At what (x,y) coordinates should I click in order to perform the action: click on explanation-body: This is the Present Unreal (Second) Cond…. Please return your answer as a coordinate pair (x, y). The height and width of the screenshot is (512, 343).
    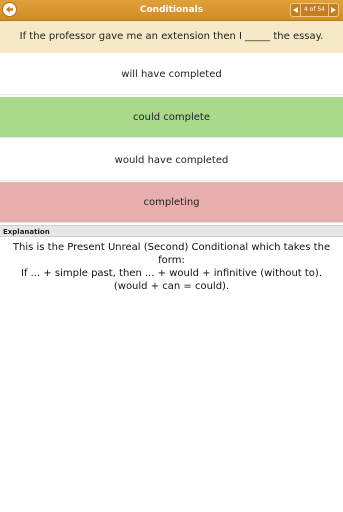
    Looking at the image, I should click on (171, 267).